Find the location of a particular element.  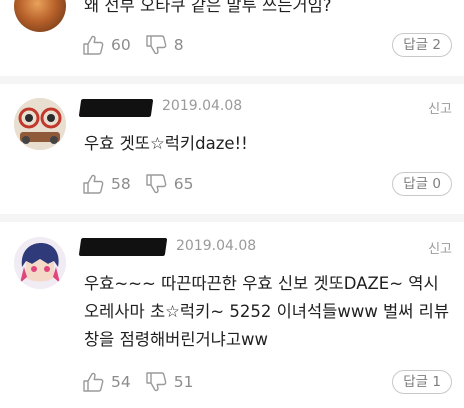

comment-actions: 54 51 is located at coordinates (144, 382).